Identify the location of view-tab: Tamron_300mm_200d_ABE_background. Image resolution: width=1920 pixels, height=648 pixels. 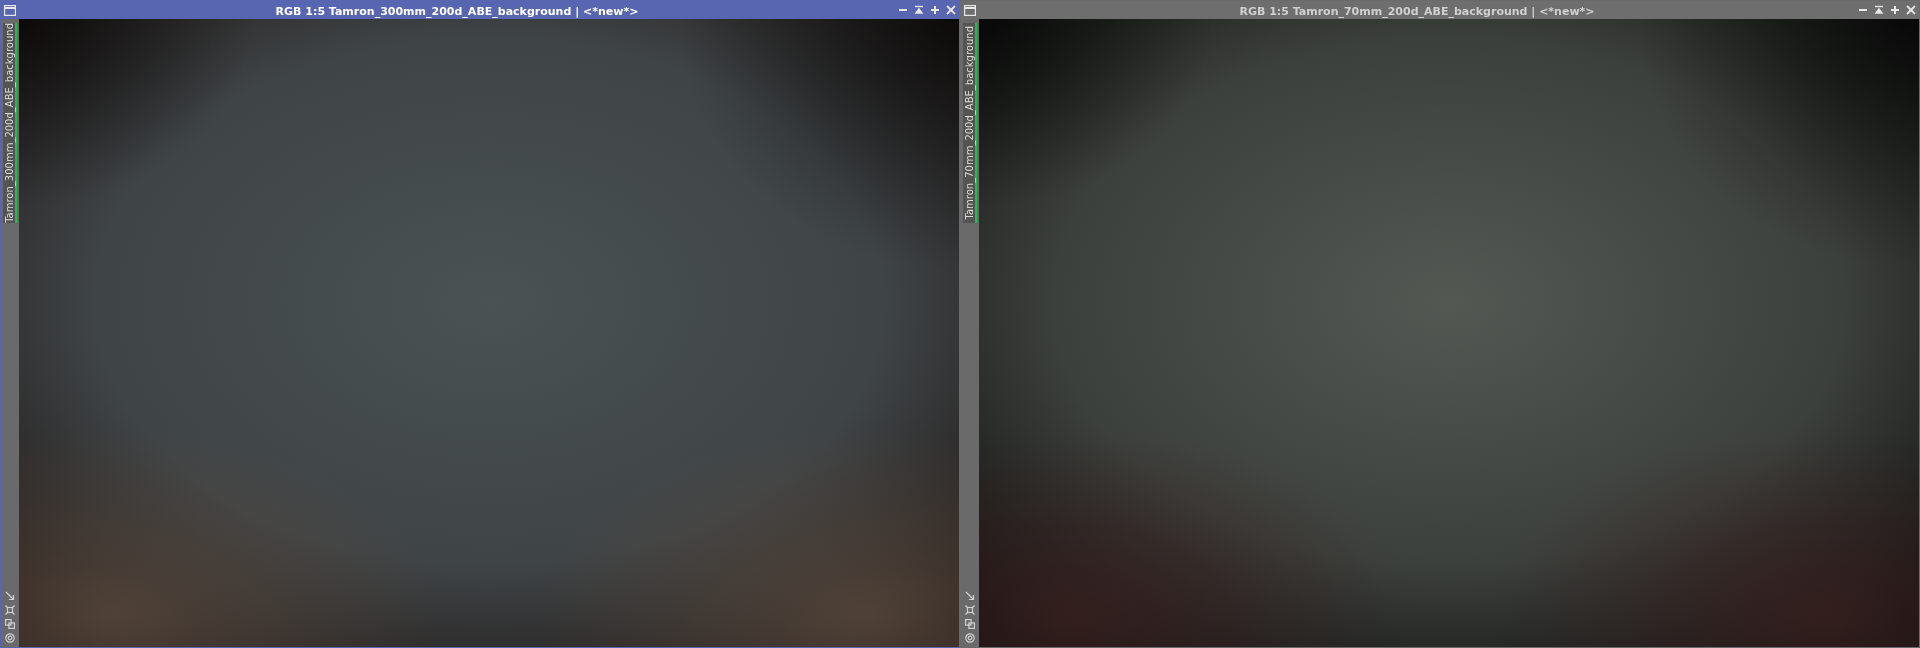
(10, 123).